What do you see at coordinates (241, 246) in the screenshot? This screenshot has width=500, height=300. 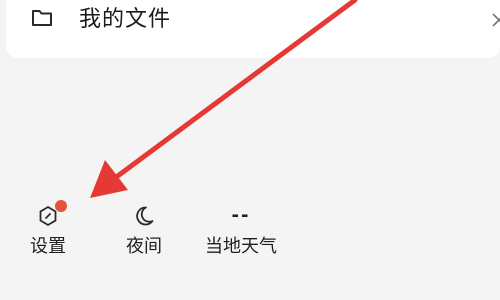 I see `weather-label: 当地天气` at bounding box center [241, 246].